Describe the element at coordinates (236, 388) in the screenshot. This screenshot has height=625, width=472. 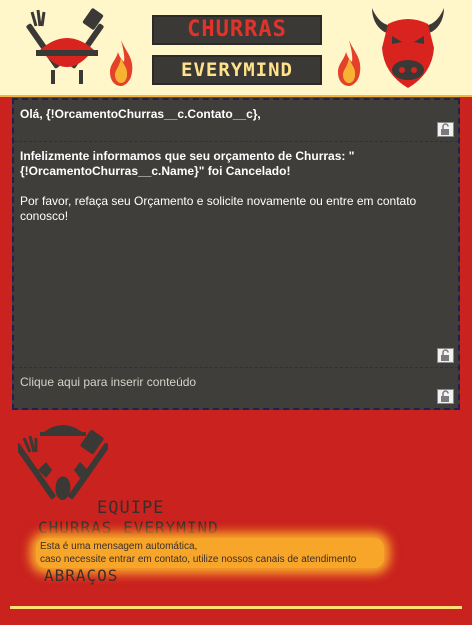
I see `placeholder-region: Clique aqui para inserir conteúdo` at that location.